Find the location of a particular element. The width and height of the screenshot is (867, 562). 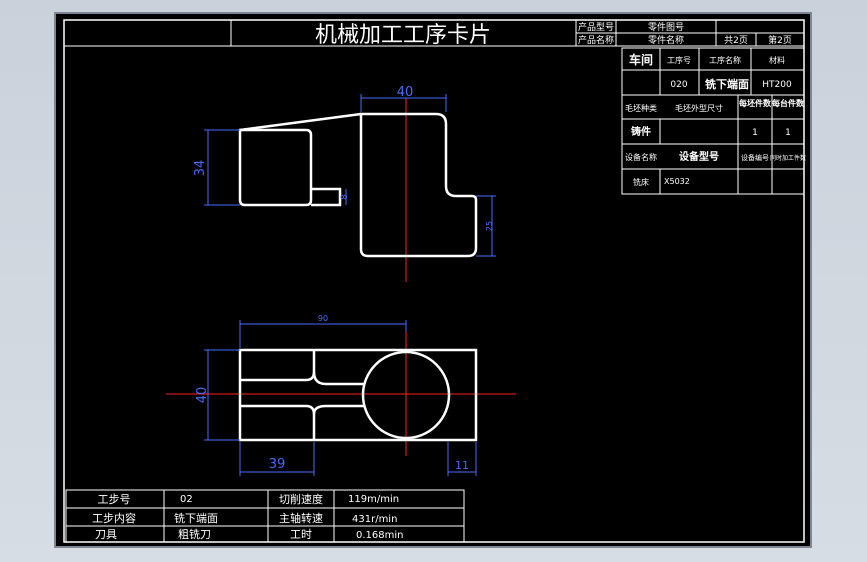

part-drawing-label: 零件图号 is located at coordinates (666, 27).